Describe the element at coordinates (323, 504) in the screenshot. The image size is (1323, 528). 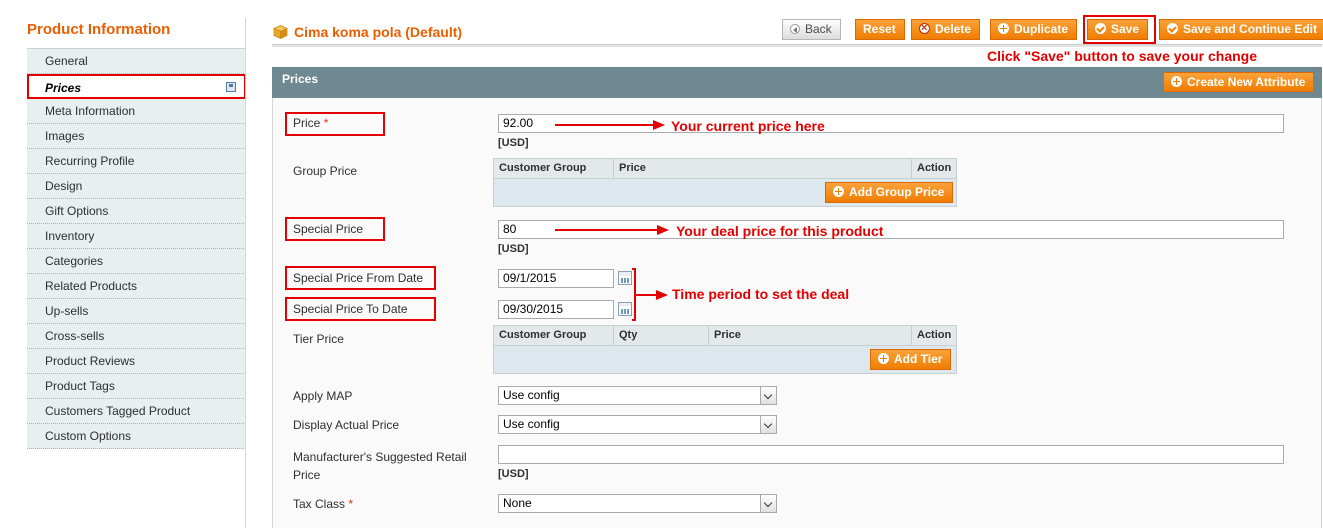
I see `tax-class-label: Tax Class *` at that location.